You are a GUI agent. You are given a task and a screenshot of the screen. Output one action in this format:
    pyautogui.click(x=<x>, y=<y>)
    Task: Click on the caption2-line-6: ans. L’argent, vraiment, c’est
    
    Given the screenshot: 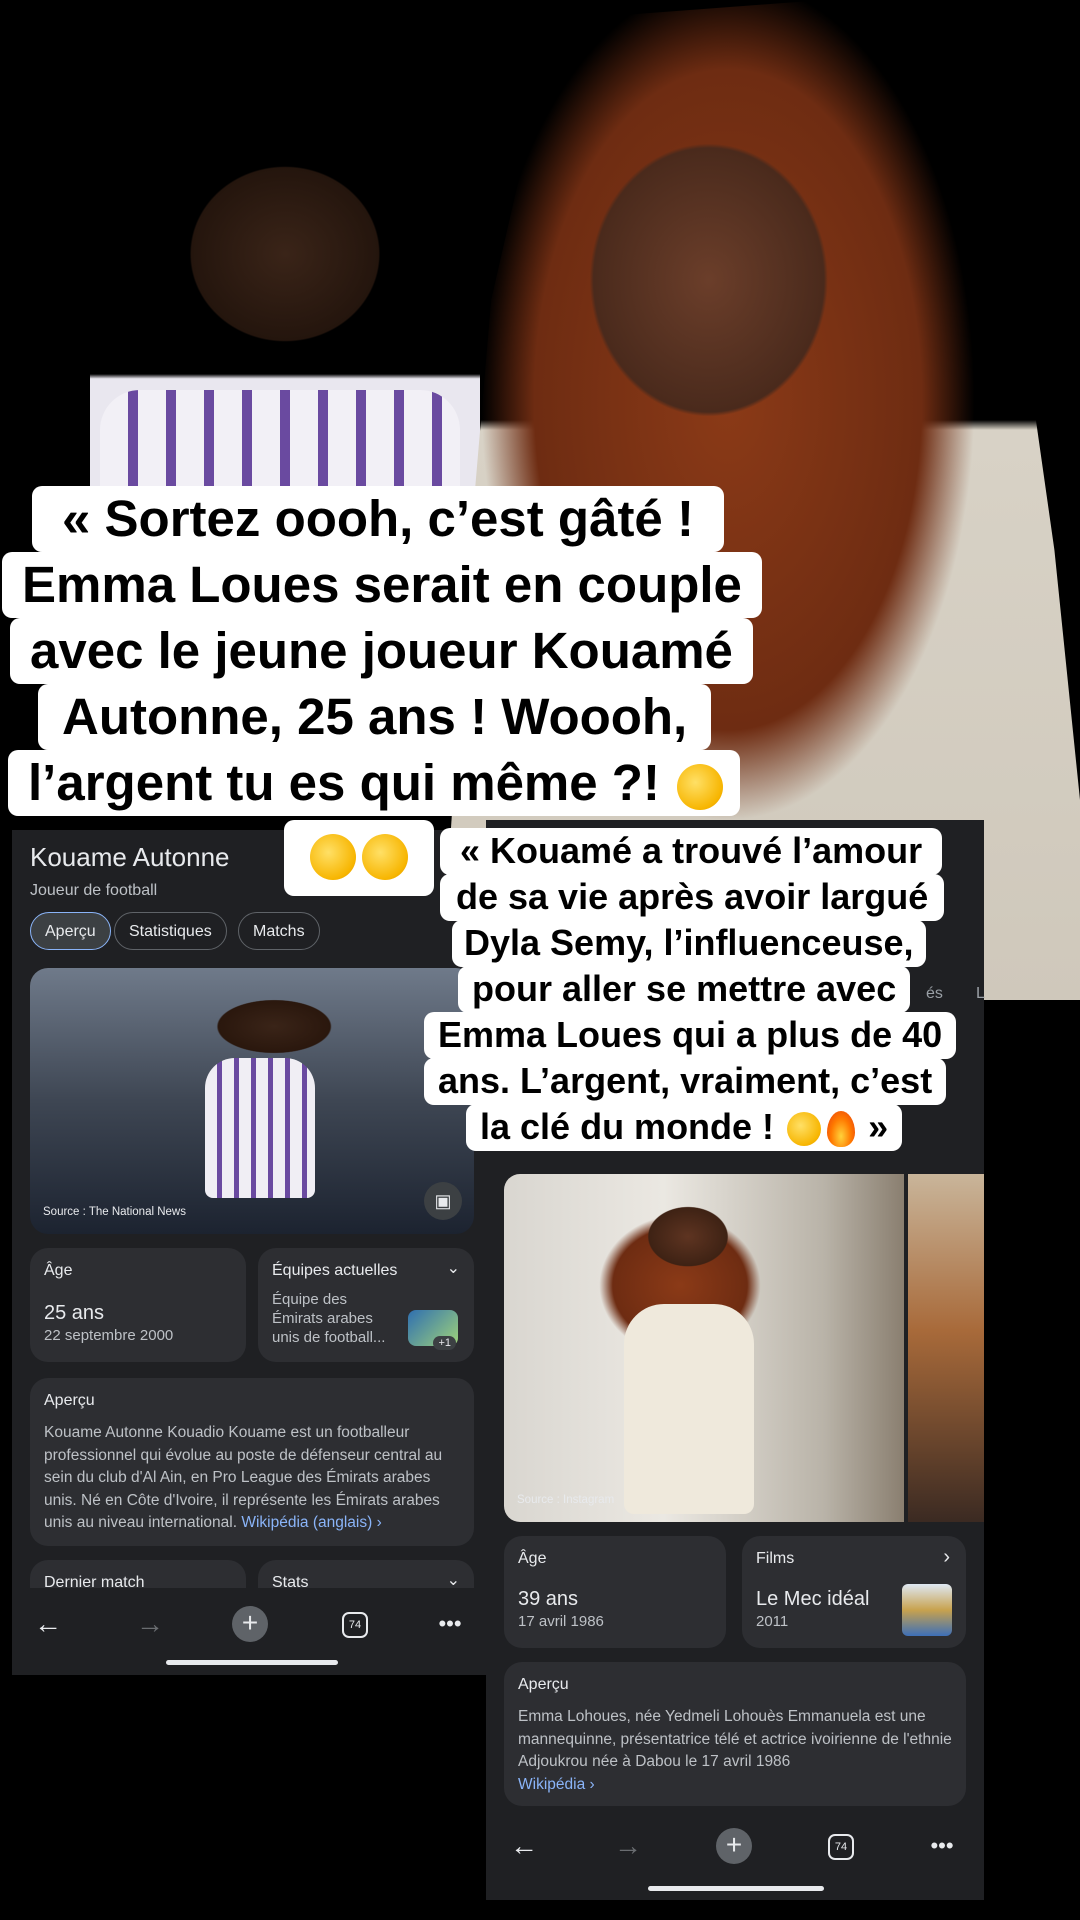 What is the action you would take?
    pyautogui.click(x=685, y=1081)
    